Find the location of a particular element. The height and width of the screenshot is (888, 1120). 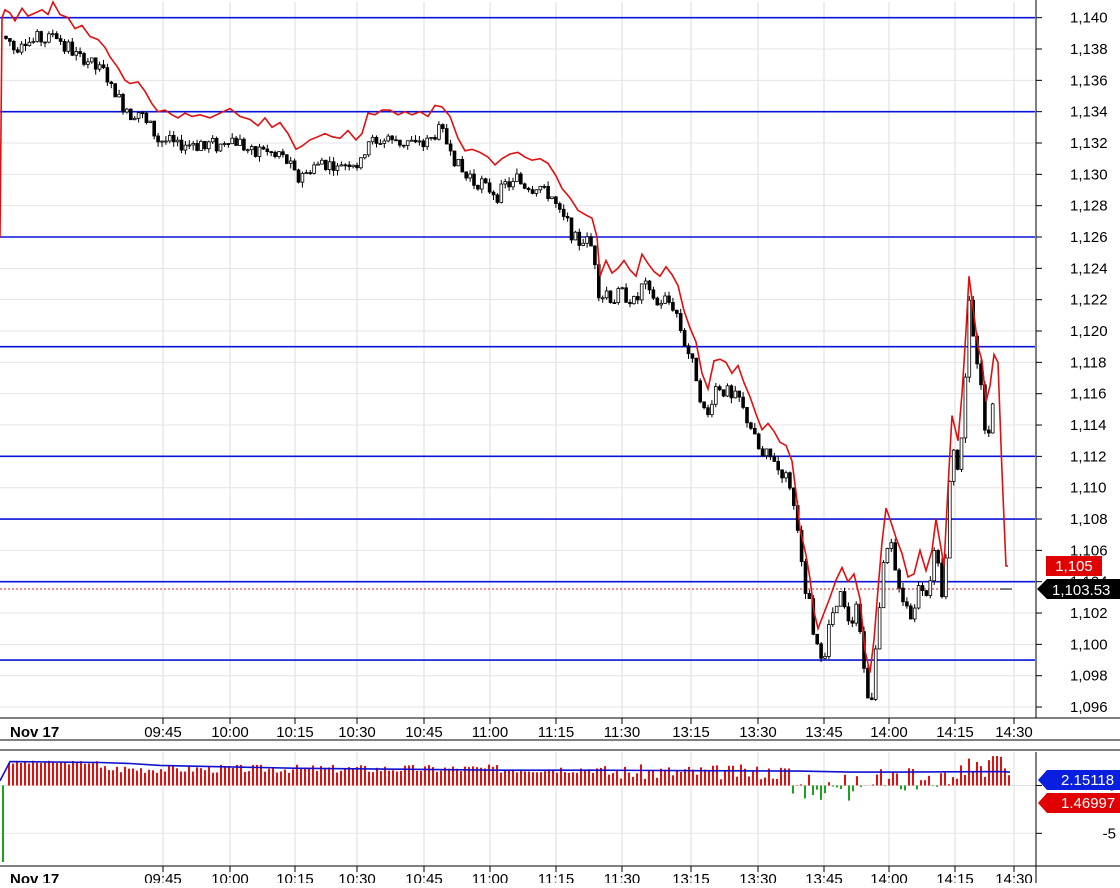

osc-xtick-label: 14:00 is located at coordinates (889, 877).